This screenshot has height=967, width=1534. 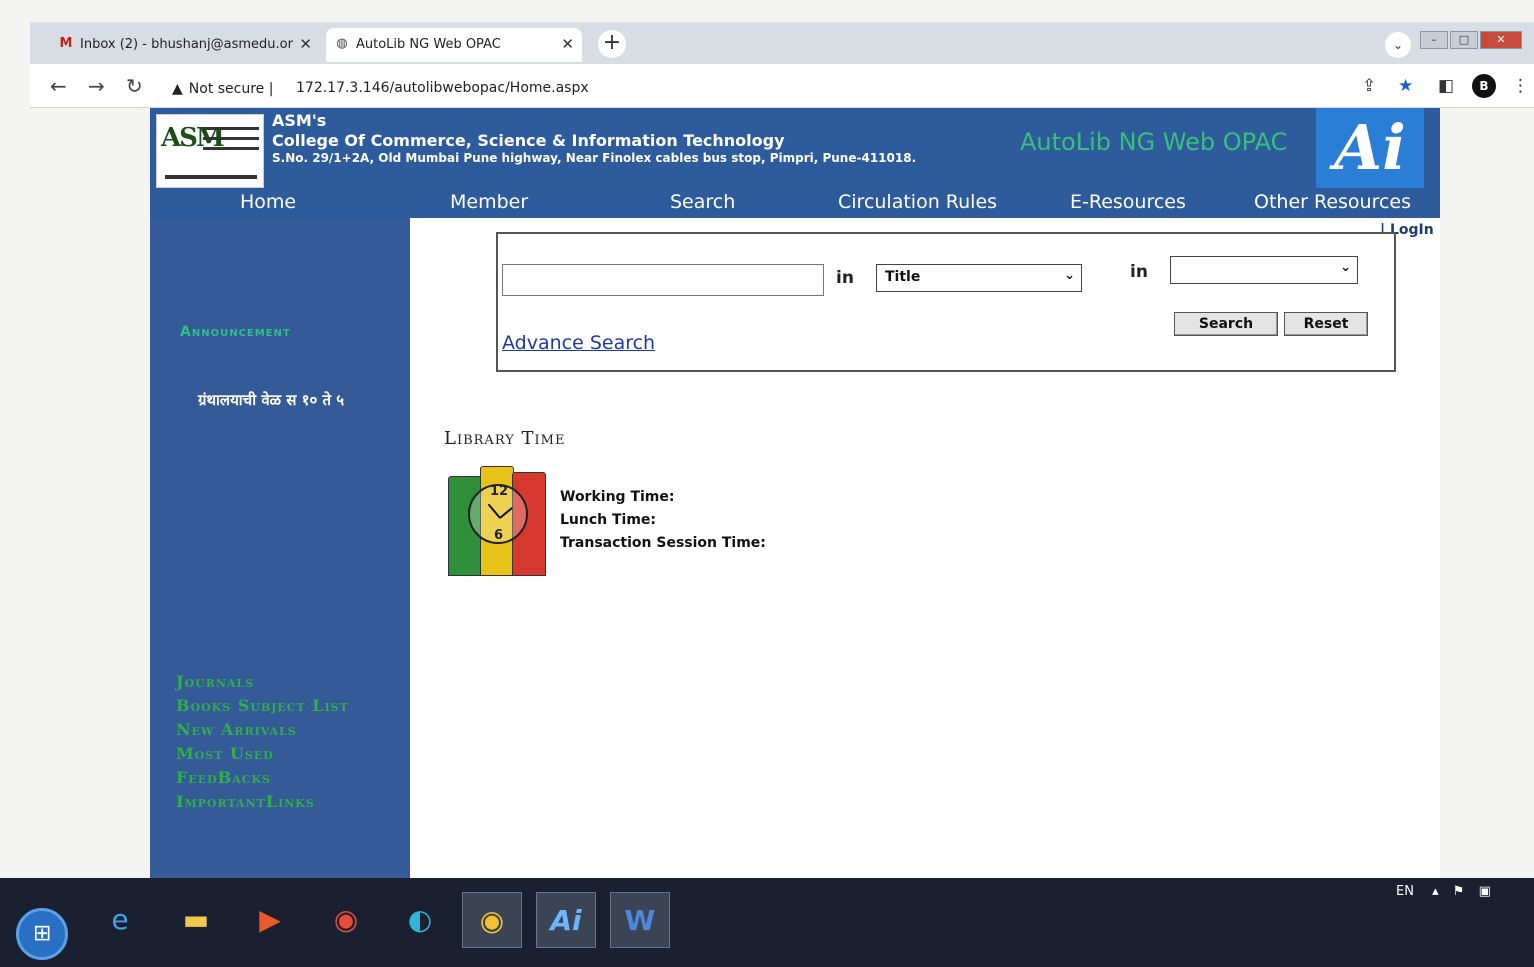 What do you see at coordinates (442, 88) in the screenshot?
I see `url-input: 172.17.3.146/autolibwebopac/Home.aspx` at bounding box center [442, 88].